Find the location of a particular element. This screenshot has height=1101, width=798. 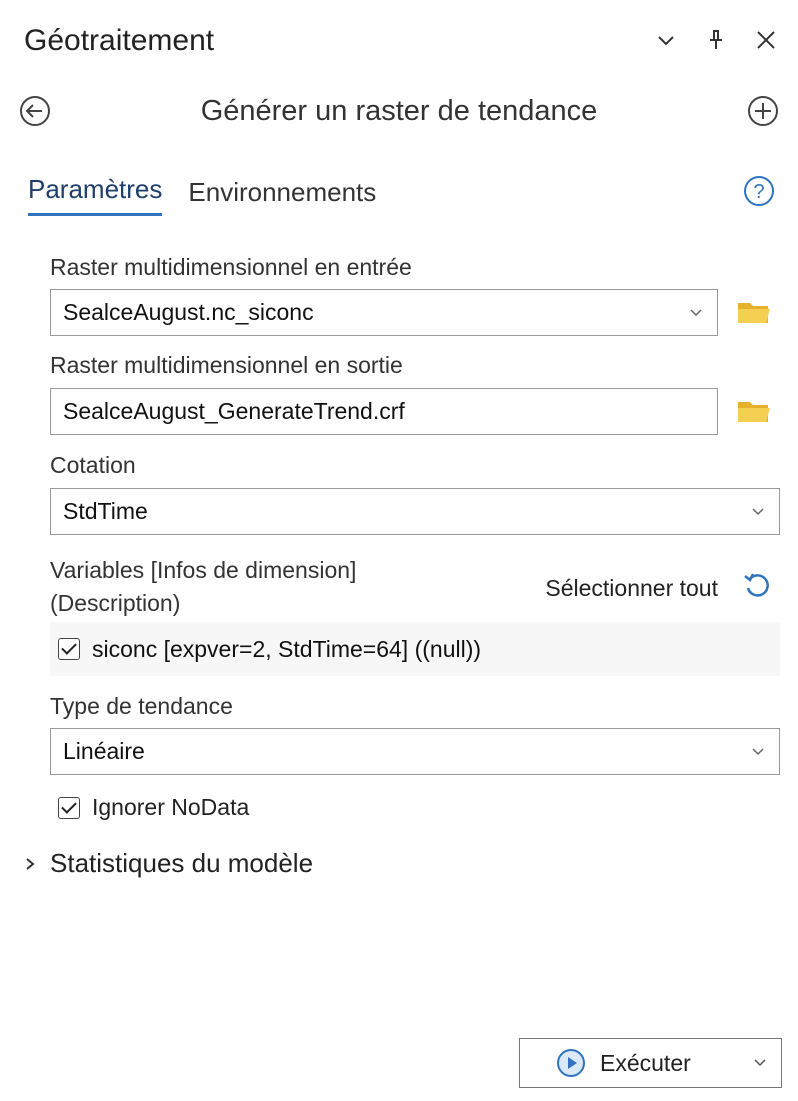

trend-type-label: Type de tendance is located at coordinates (141, 706).